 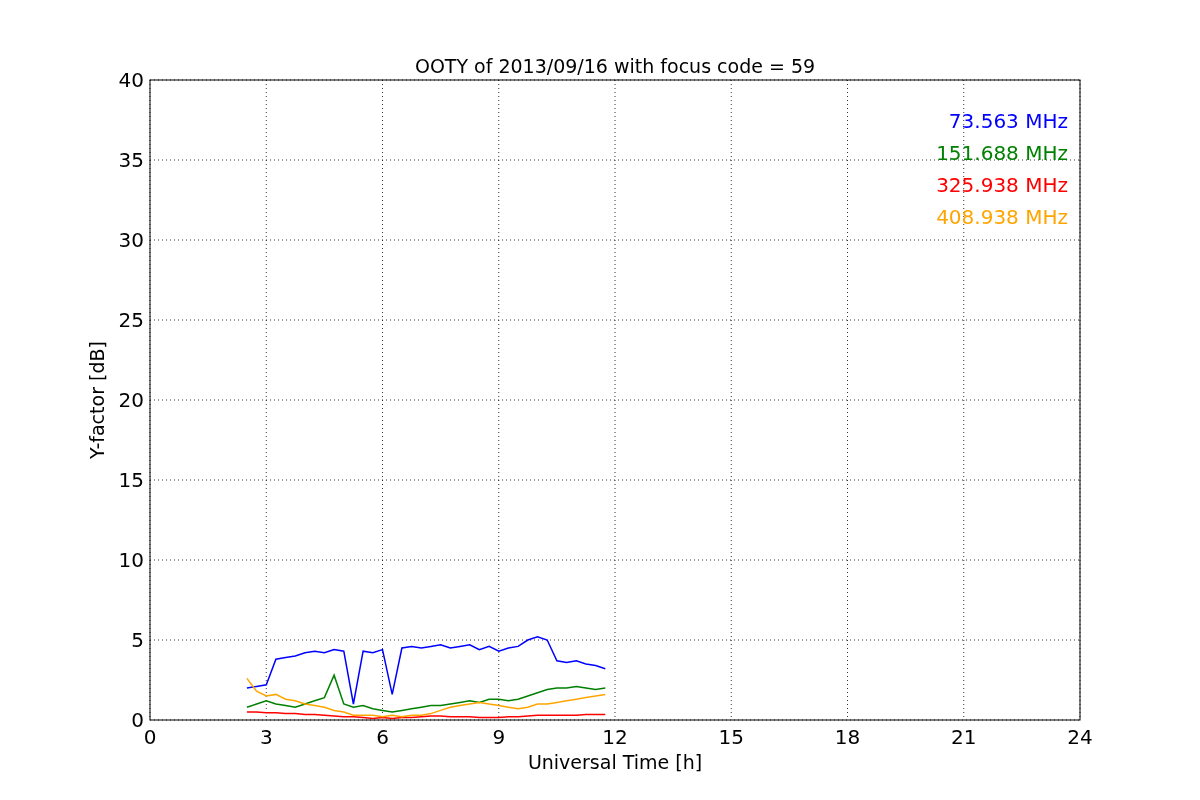 What do you see at coordinates (615, 66) in the screenshot?
I see `chart-title: OOTY of 2013/09/16 with focus code = 59` at bounding box center [615, 66].